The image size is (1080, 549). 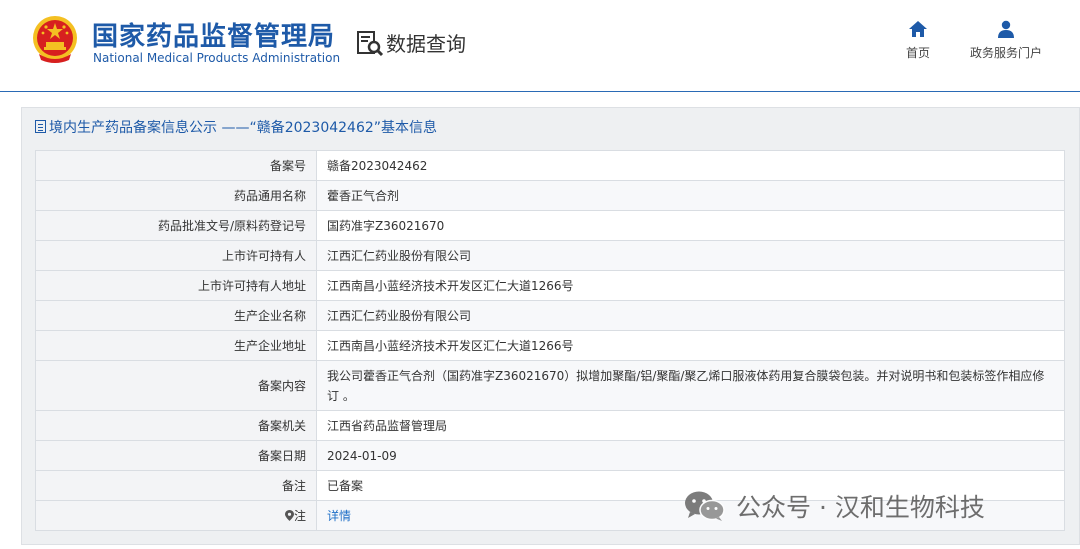 I want to click on national-emblem-icon, so click(x=55, y=39).